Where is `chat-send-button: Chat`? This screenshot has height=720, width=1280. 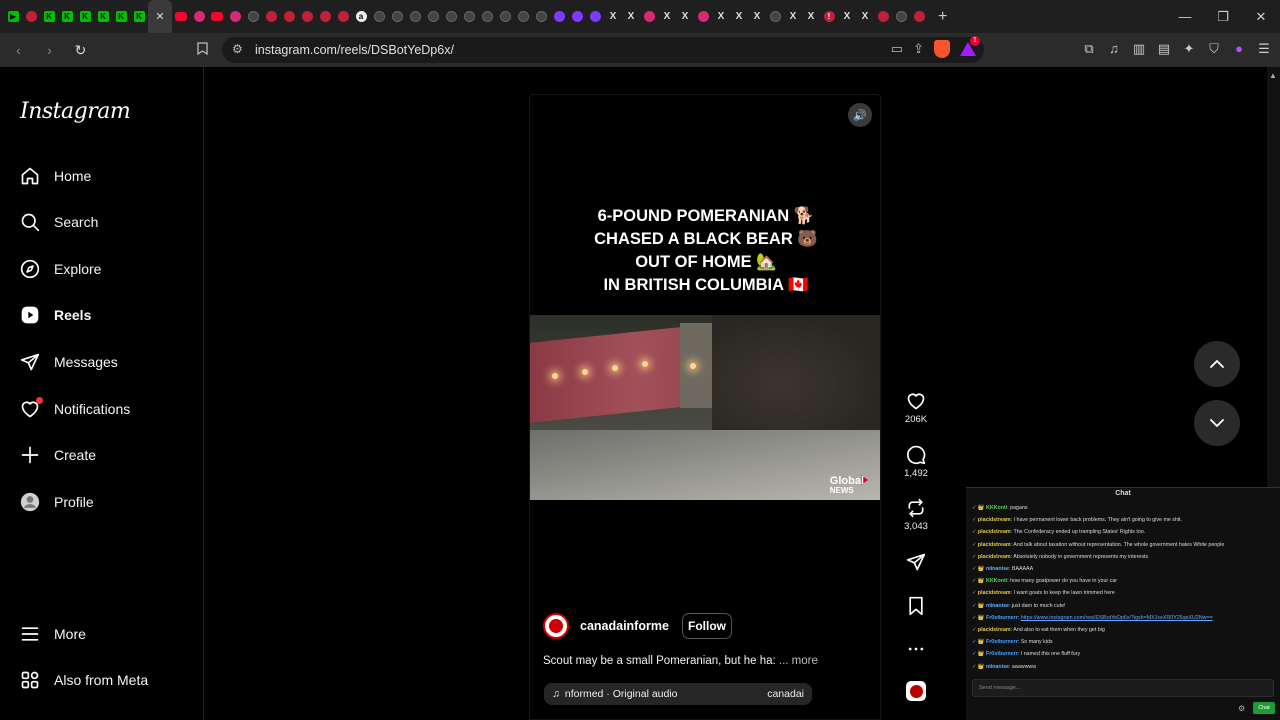
chat-send-button: Chat is located at coordinates (1264, 708).